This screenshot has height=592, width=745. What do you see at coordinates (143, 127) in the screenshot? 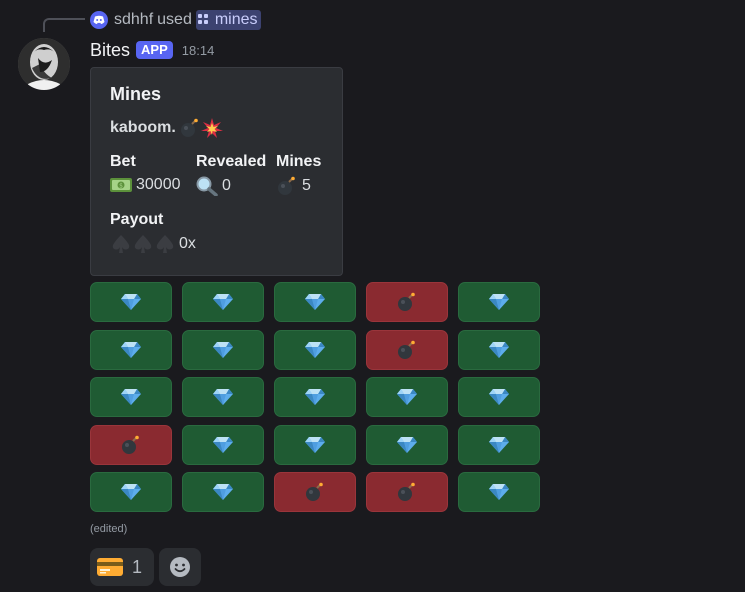
I see `description-text: kaboom.` at bounding box center [143, 127].